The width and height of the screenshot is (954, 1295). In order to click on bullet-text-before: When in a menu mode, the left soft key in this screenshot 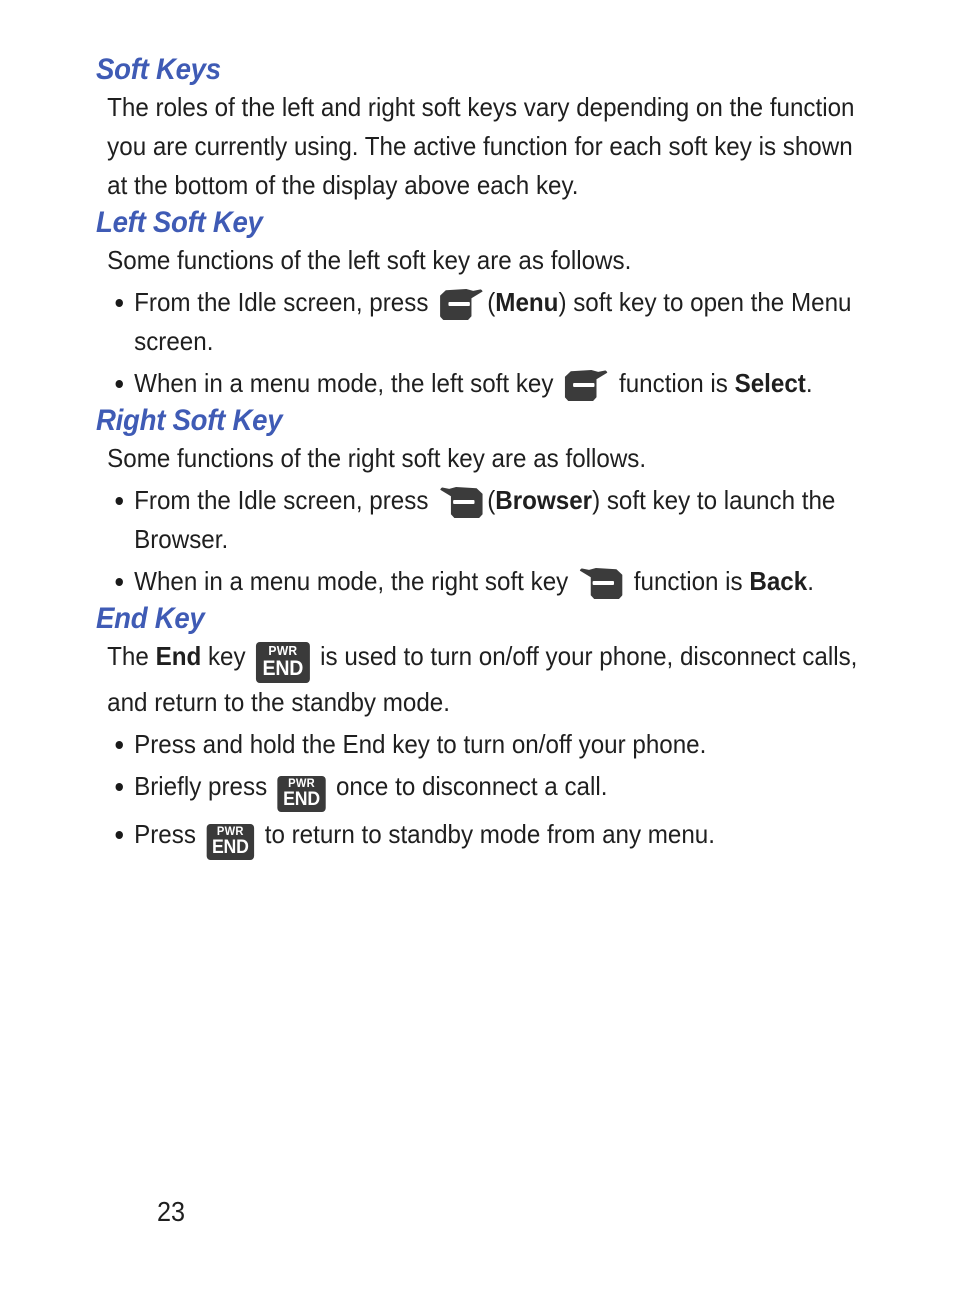, I will do `click(347, 383)`.